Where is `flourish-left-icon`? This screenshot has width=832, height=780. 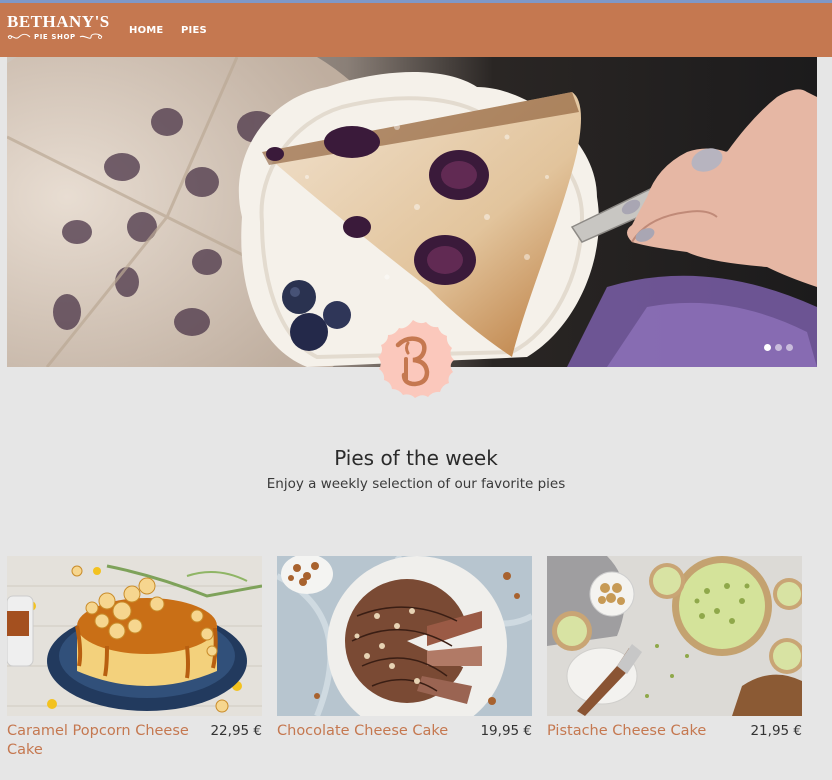
flourish-left-icon is located at coordinates (19, 36).